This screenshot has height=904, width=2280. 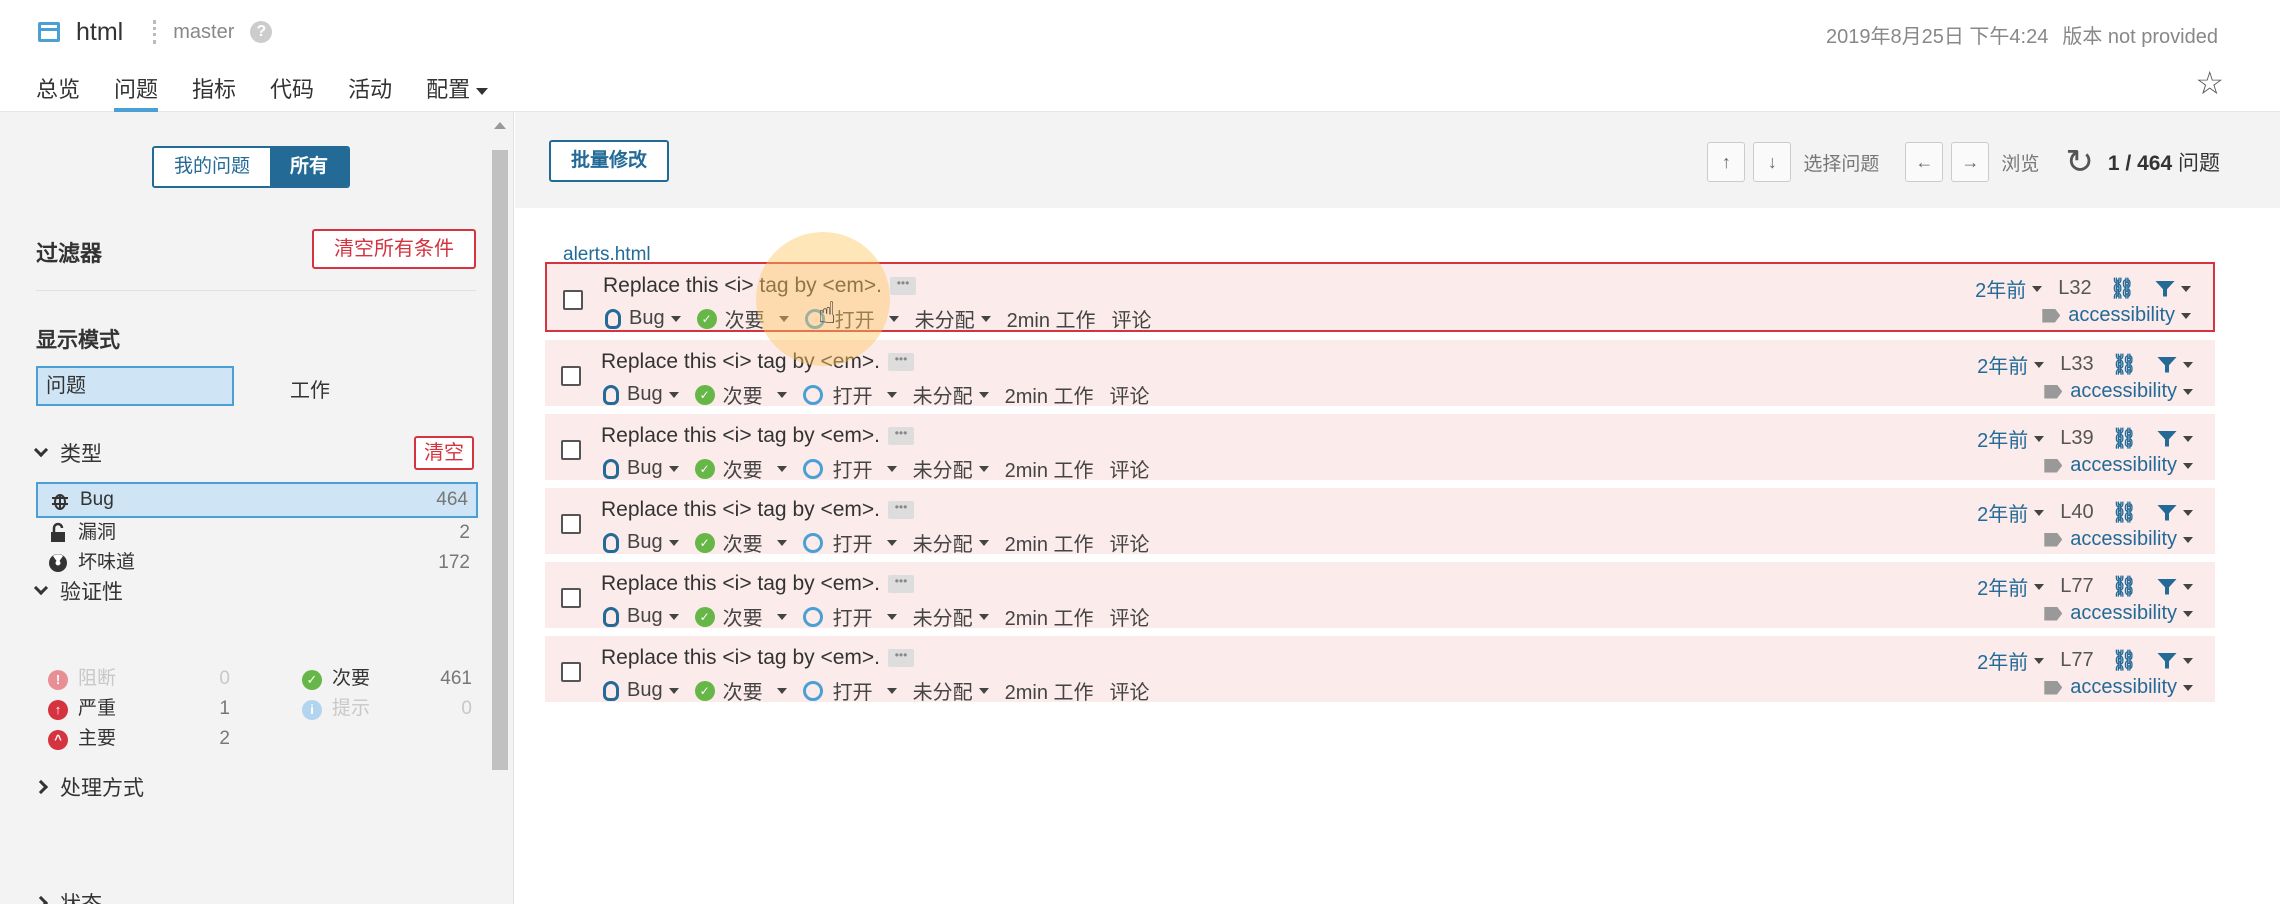 What do you see at coordinates (1726, 162) in the screenshot?
I see `arrow-up-key: ↑` at bounding box center [1726, 162].